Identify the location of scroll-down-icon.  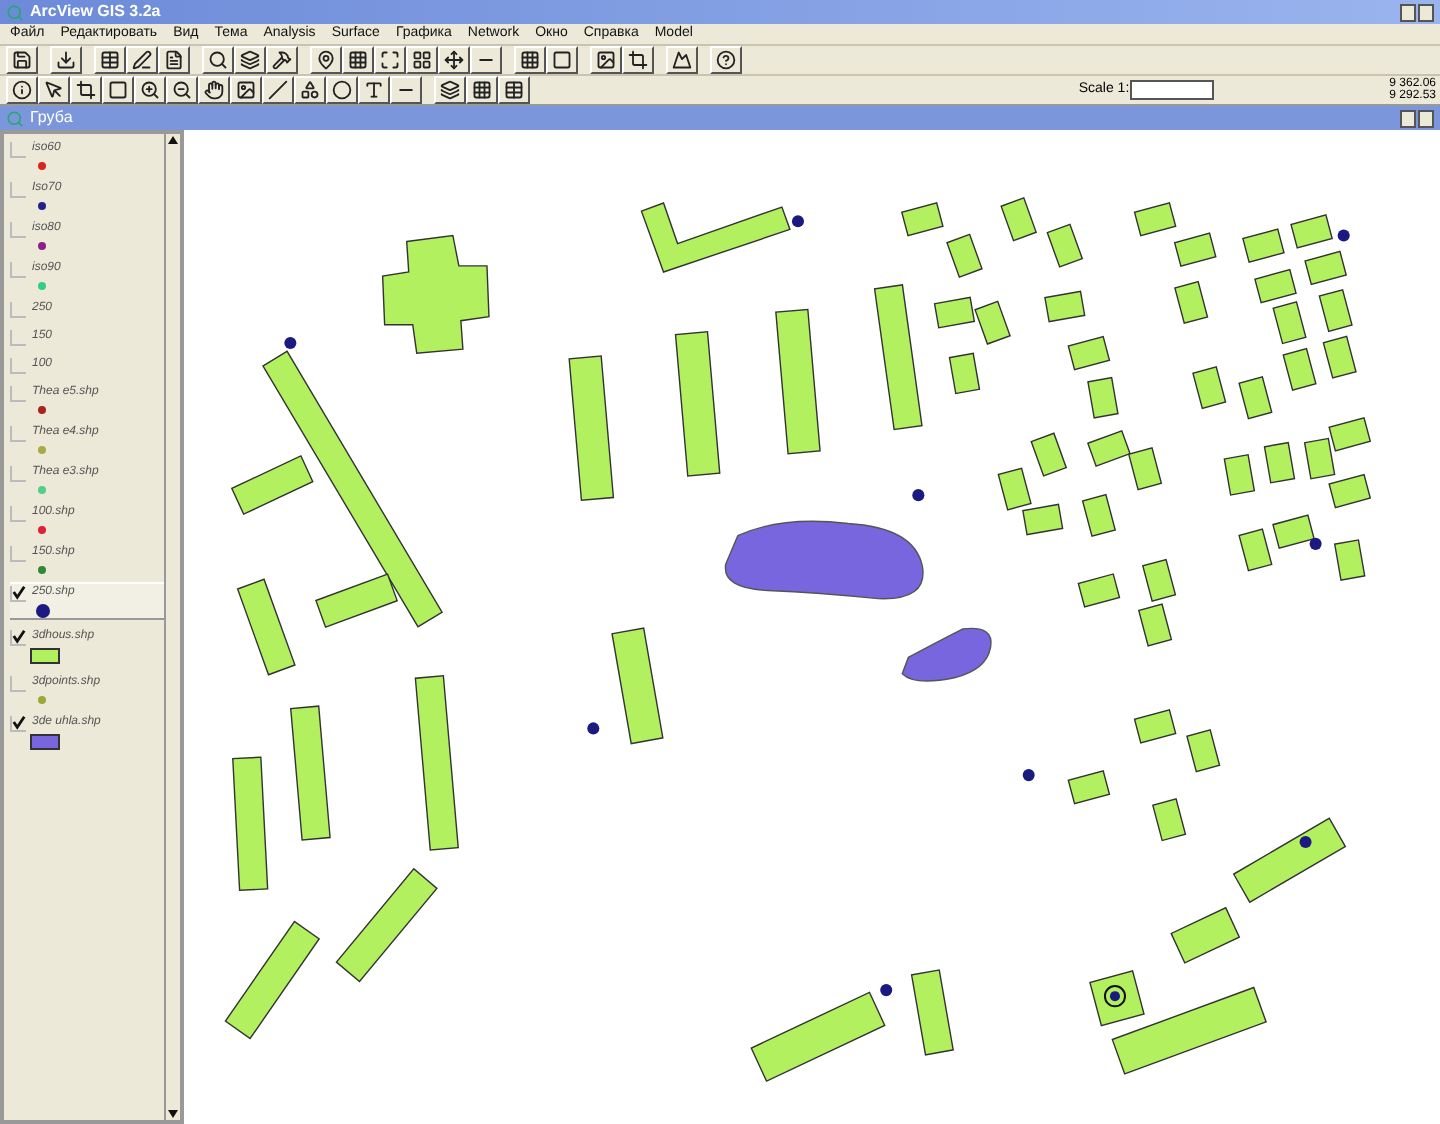
(173, 1114).